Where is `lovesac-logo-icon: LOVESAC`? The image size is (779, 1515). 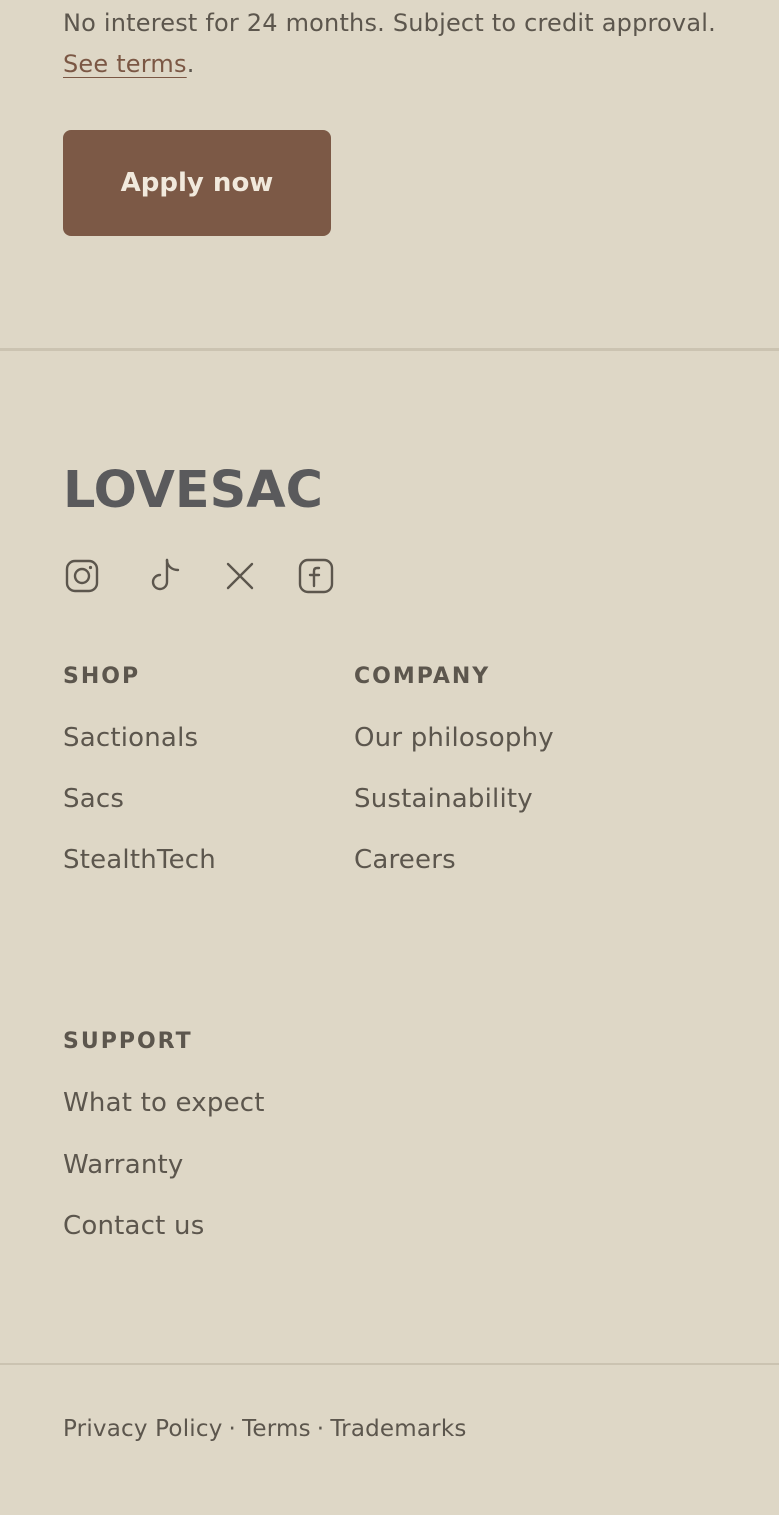 lovesac-logo-icon: LOVESAC is located at coordinates (193, 487).